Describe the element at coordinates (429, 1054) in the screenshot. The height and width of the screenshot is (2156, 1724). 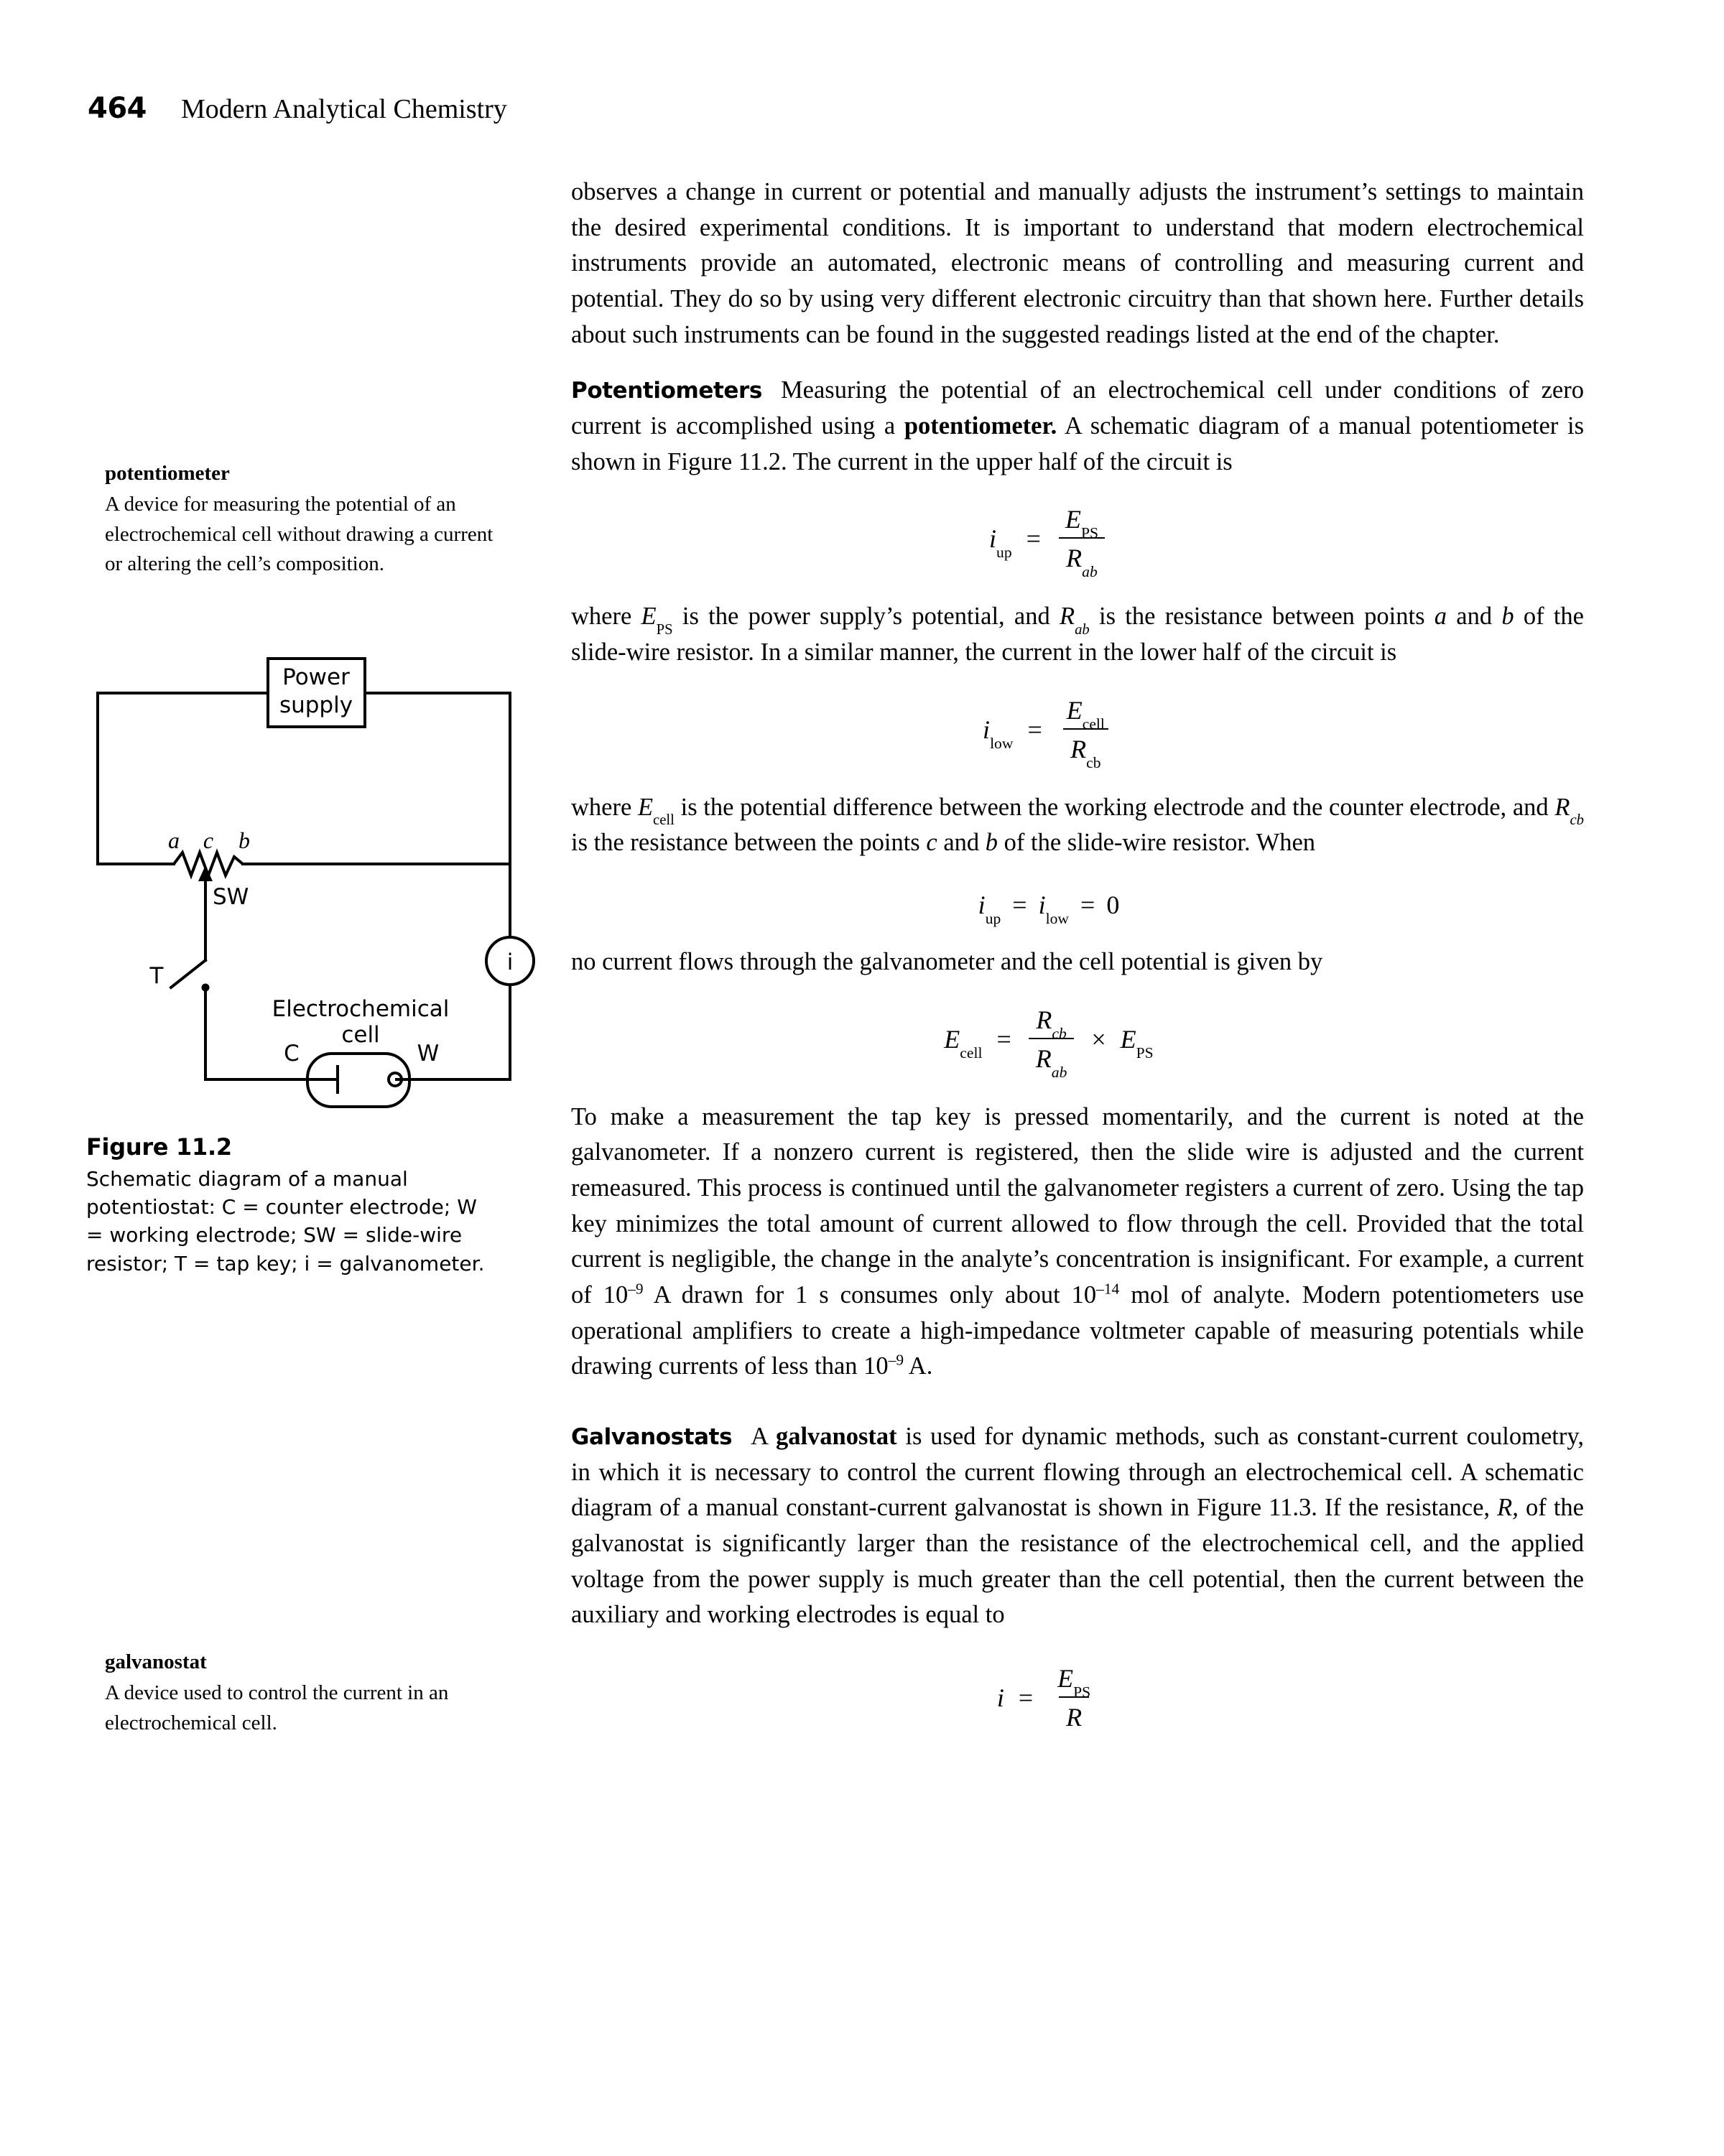
I see `working-electrode-label: W` at that location.